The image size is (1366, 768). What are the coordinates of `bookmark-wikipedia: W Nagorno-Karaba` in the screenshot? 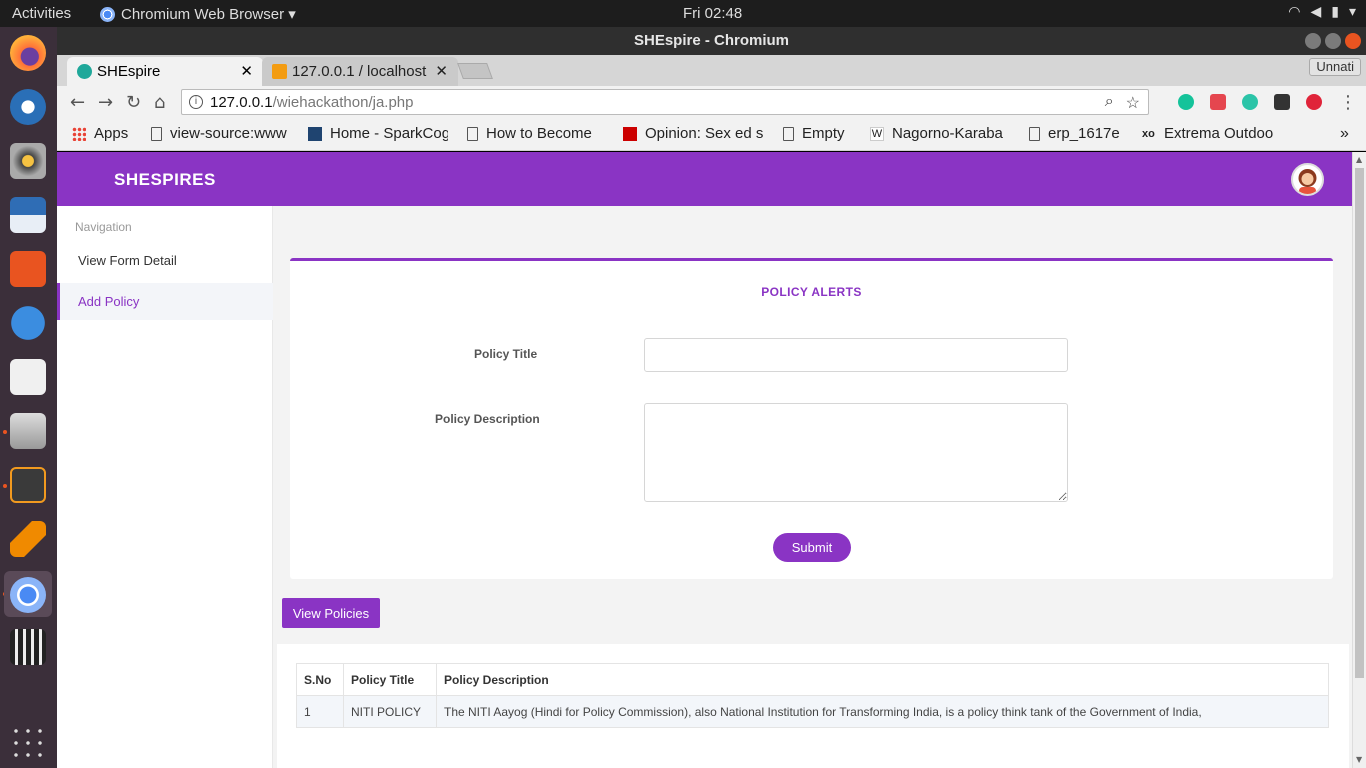 It's located at (940, 133).